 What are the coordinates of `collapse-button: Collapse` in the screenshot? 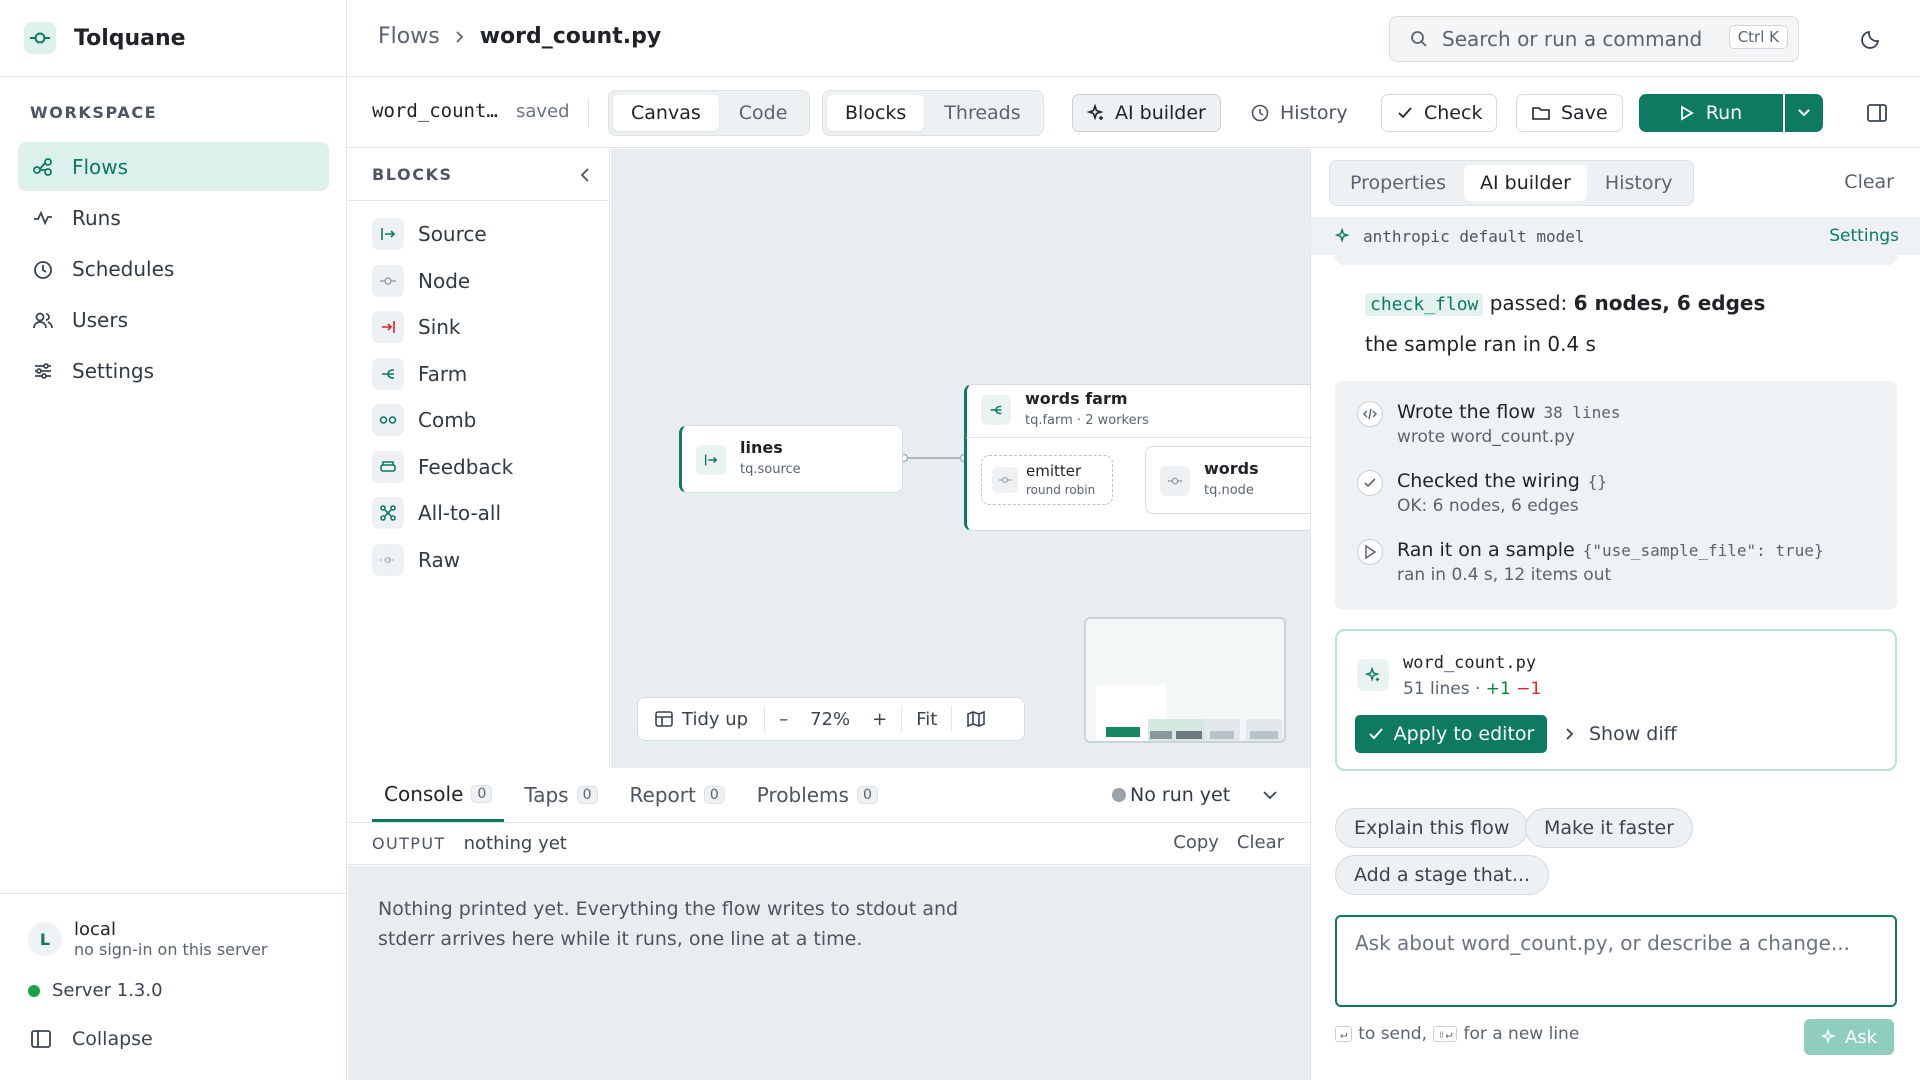 It's located at (91, 1039).